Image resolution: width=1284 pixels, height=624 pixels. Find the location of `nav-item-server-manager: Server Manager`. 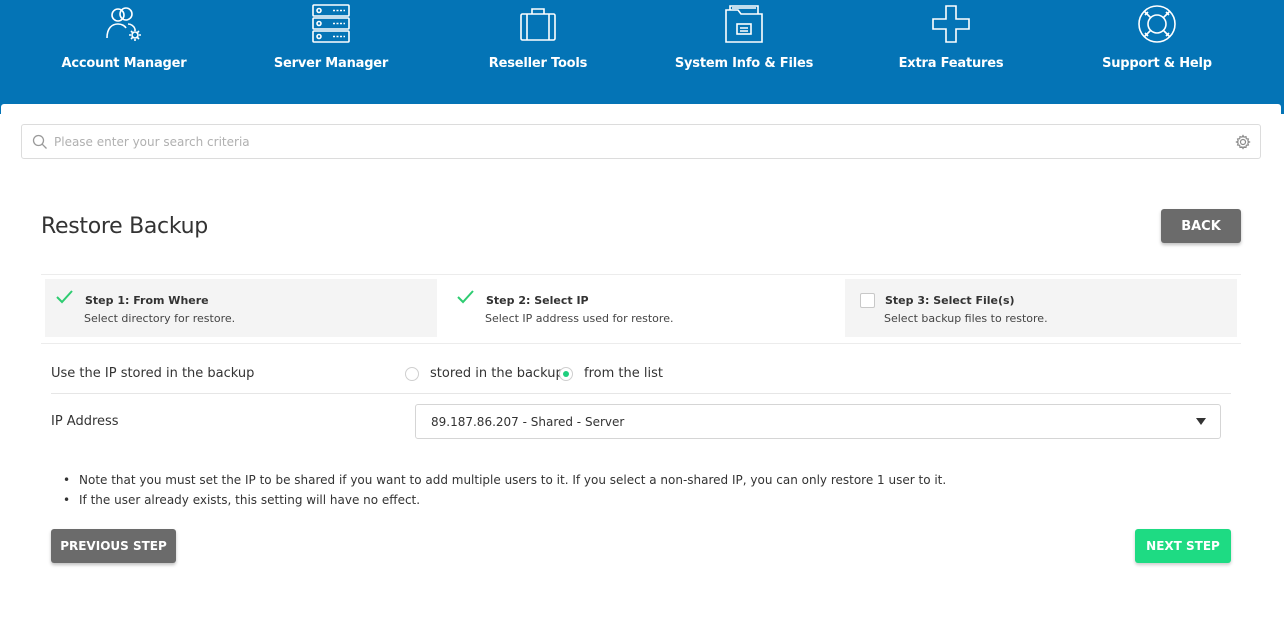

nav-item-server-manager: Server Manager is located at coordinates (331, 50).